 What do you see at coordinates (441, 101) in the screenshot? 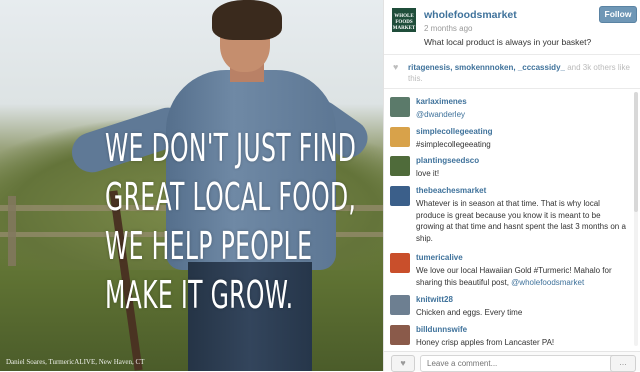
I see `comment-username: karlaximenes` at bounding box center [441, 101].